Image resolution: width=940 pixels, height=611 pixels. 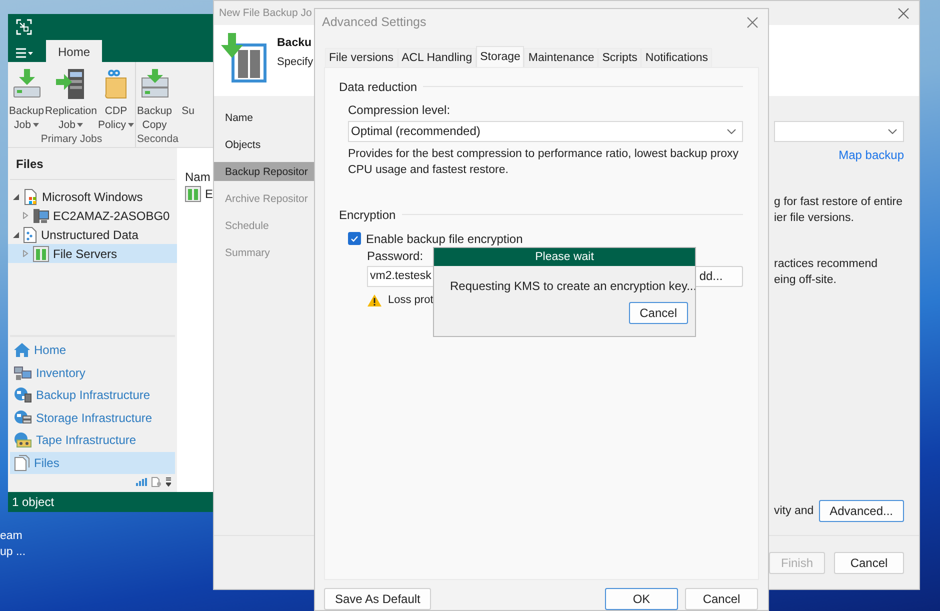 What do you see at coordinates (545, 131) in the screenshot?
I see `compression-dropdown: Optimal (recommended)` at bounding box center [545, 131].